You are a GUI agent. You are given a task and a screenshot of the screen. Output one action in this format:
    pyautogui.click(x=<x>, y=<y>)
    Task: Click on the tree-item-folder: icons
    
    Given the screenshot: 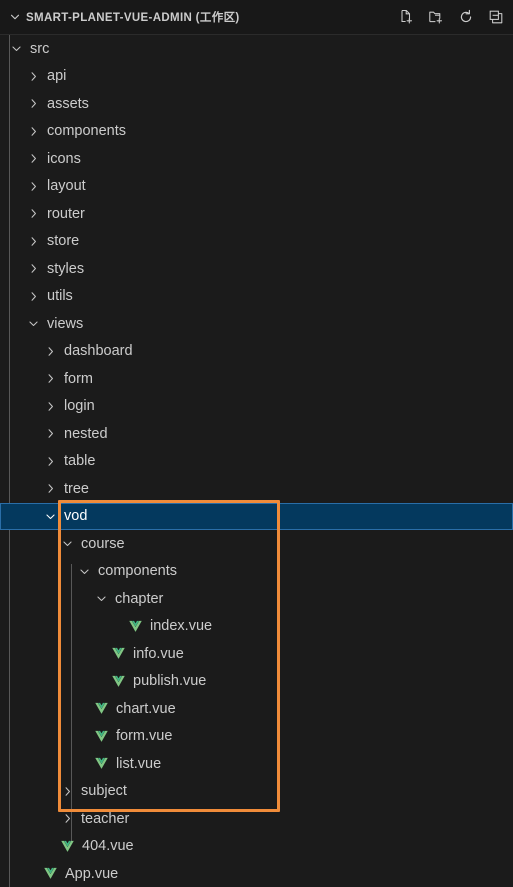 What is the action you would take?
    pyautogui.click(x=256, y=159)
    